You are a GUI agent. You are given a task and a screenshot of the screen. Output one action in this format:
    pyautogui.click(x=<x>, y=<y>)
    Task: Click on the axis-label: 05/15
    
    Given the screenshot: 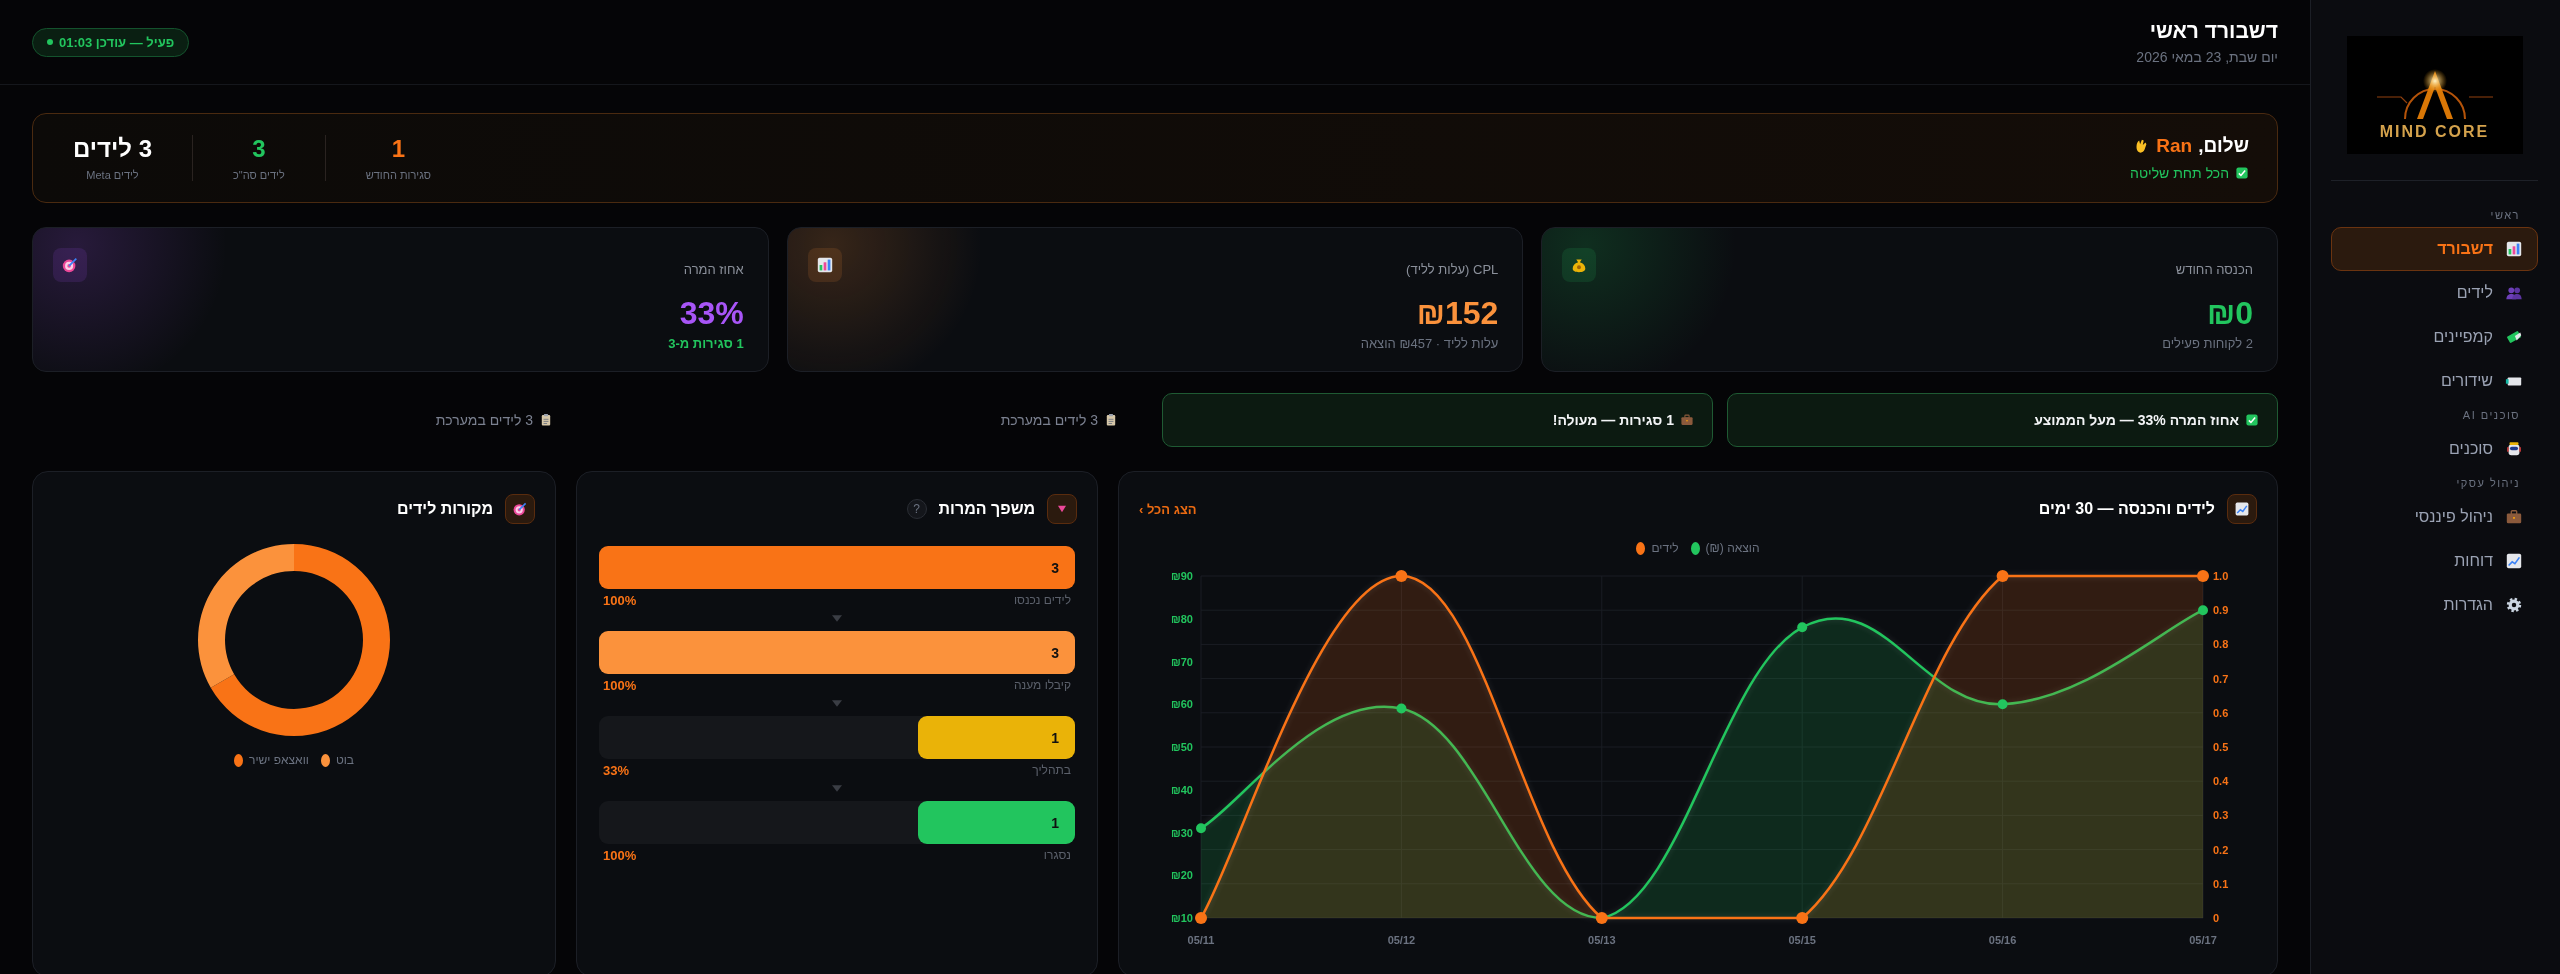 What is the action you would take?
    pyautogui.click(x=1802, y=940)
    